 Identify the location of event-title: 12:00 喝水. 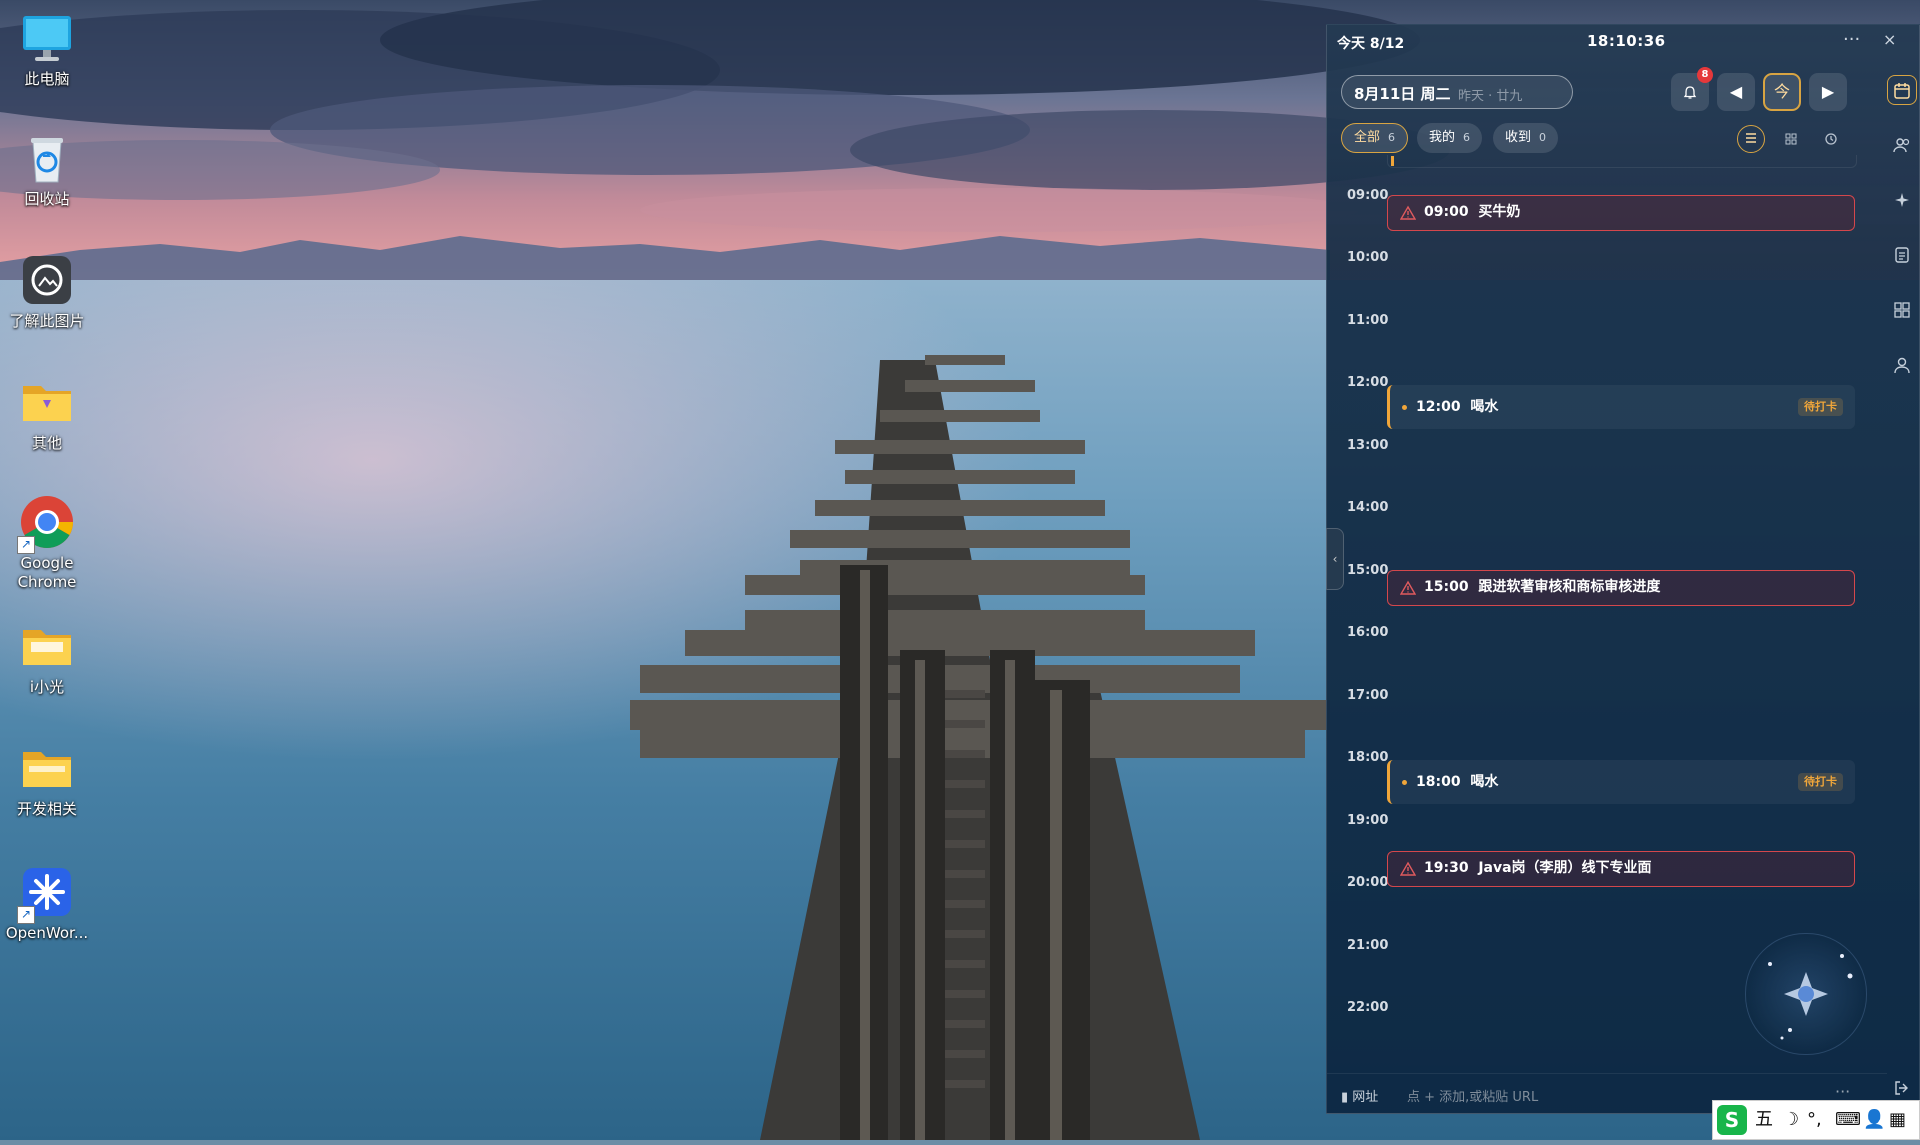
(1457, 407).